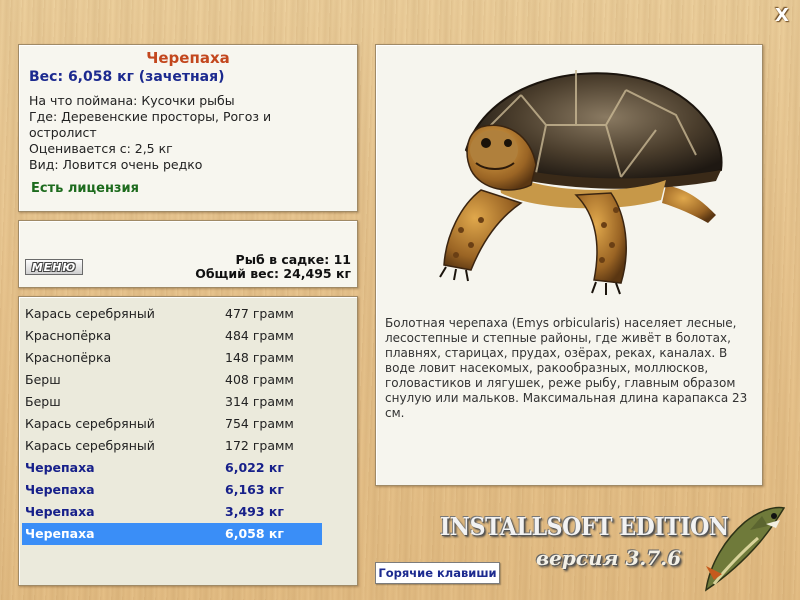  Describe the element at coordinates (584, 526) in the screenshot. I see `brand-title: INSTALLSOFT EDITION` at that location.